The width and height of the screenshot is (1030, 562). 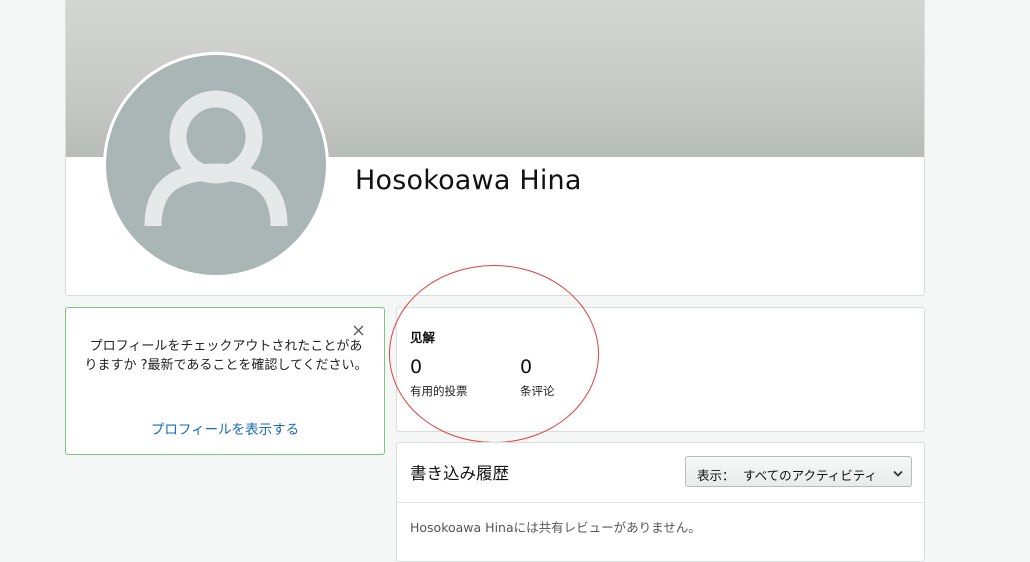 I want to click on activity-filter-select: 表示： すべてのアクティビティ, so click(x=798, y=471).